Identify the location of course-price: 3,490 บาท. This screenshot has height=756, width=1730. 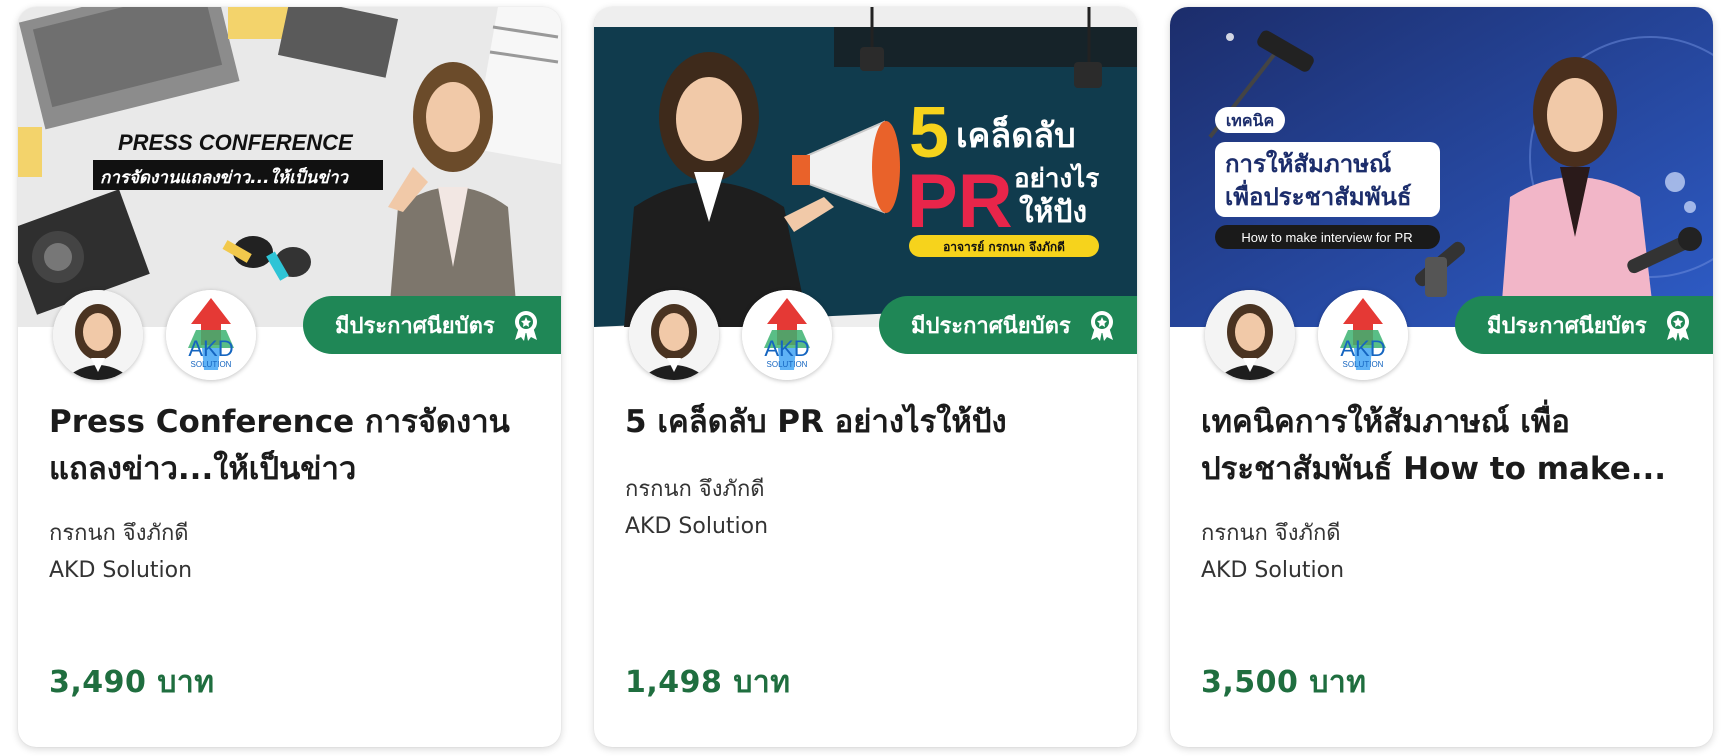
(132, 682).